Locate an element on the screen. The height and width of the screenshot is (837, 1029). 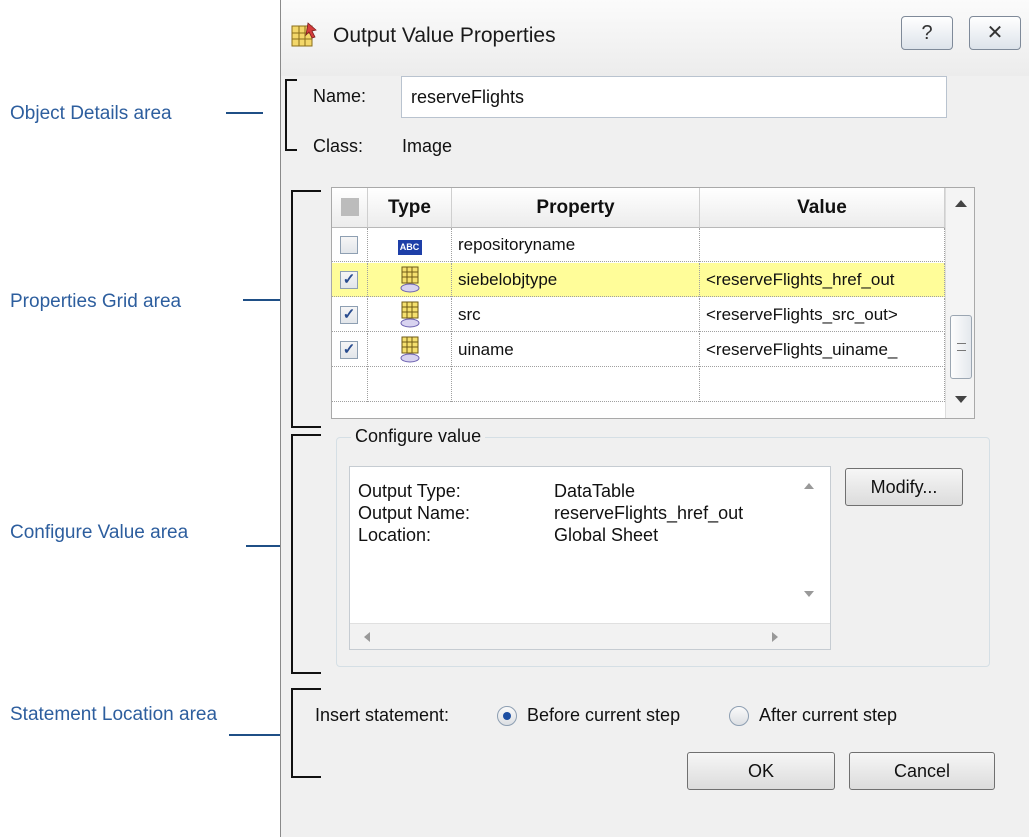
cancel-button: Cancel is located at coordinates (922, 771).